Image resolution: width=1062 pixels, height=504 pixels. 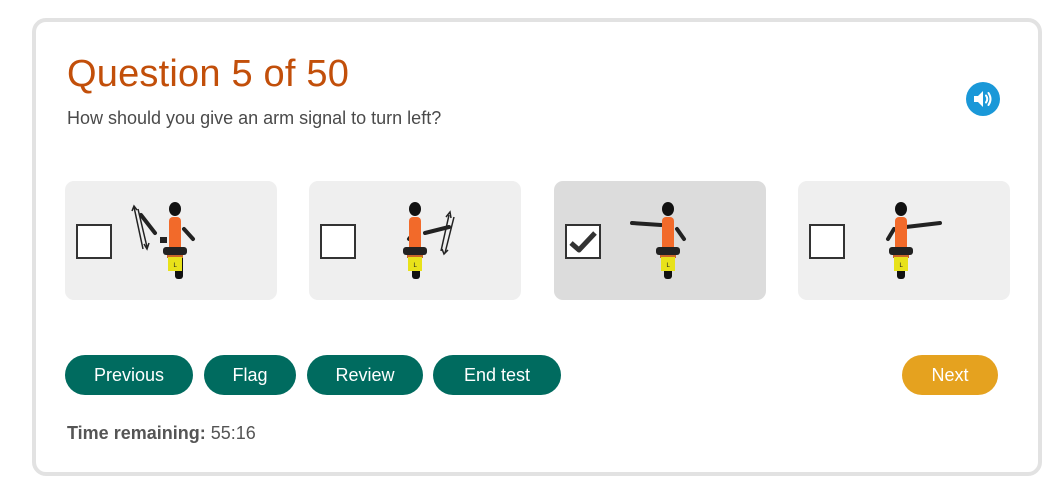 I want to click on rider-right-arm-extended-image: L, so click(x=914, y=240).